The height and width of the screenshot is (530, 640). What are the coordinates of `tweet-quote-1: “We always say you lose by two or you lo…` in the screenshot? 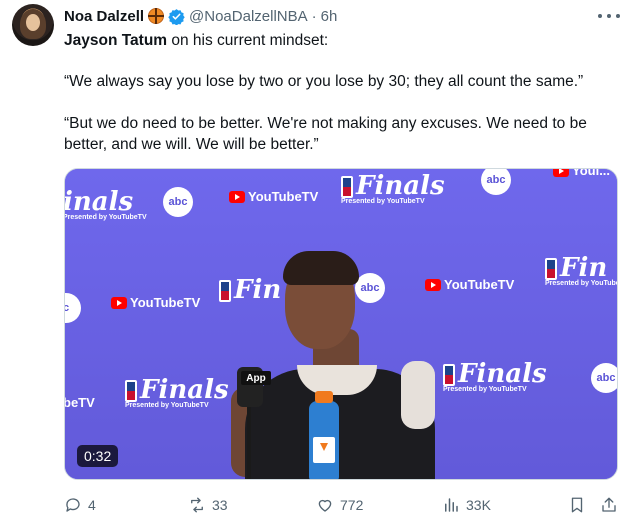 It's located at (324, 81).